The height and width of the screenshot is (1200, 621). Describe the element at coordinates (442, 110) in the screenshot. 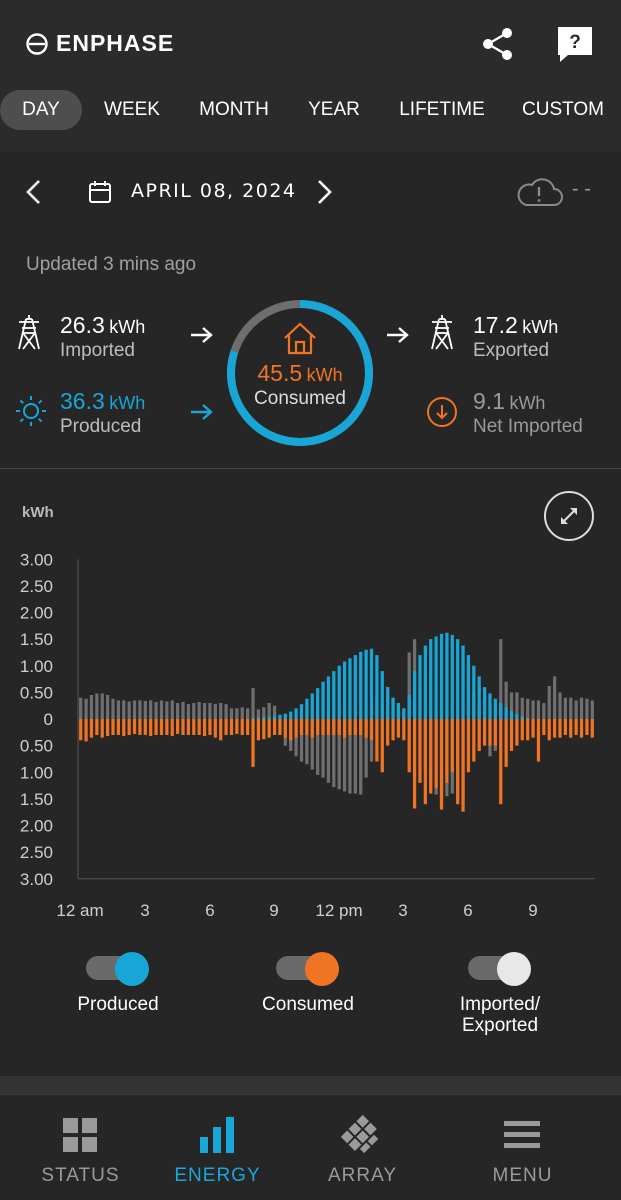

I see `tab-lifetime: LIFETIME` at that location.